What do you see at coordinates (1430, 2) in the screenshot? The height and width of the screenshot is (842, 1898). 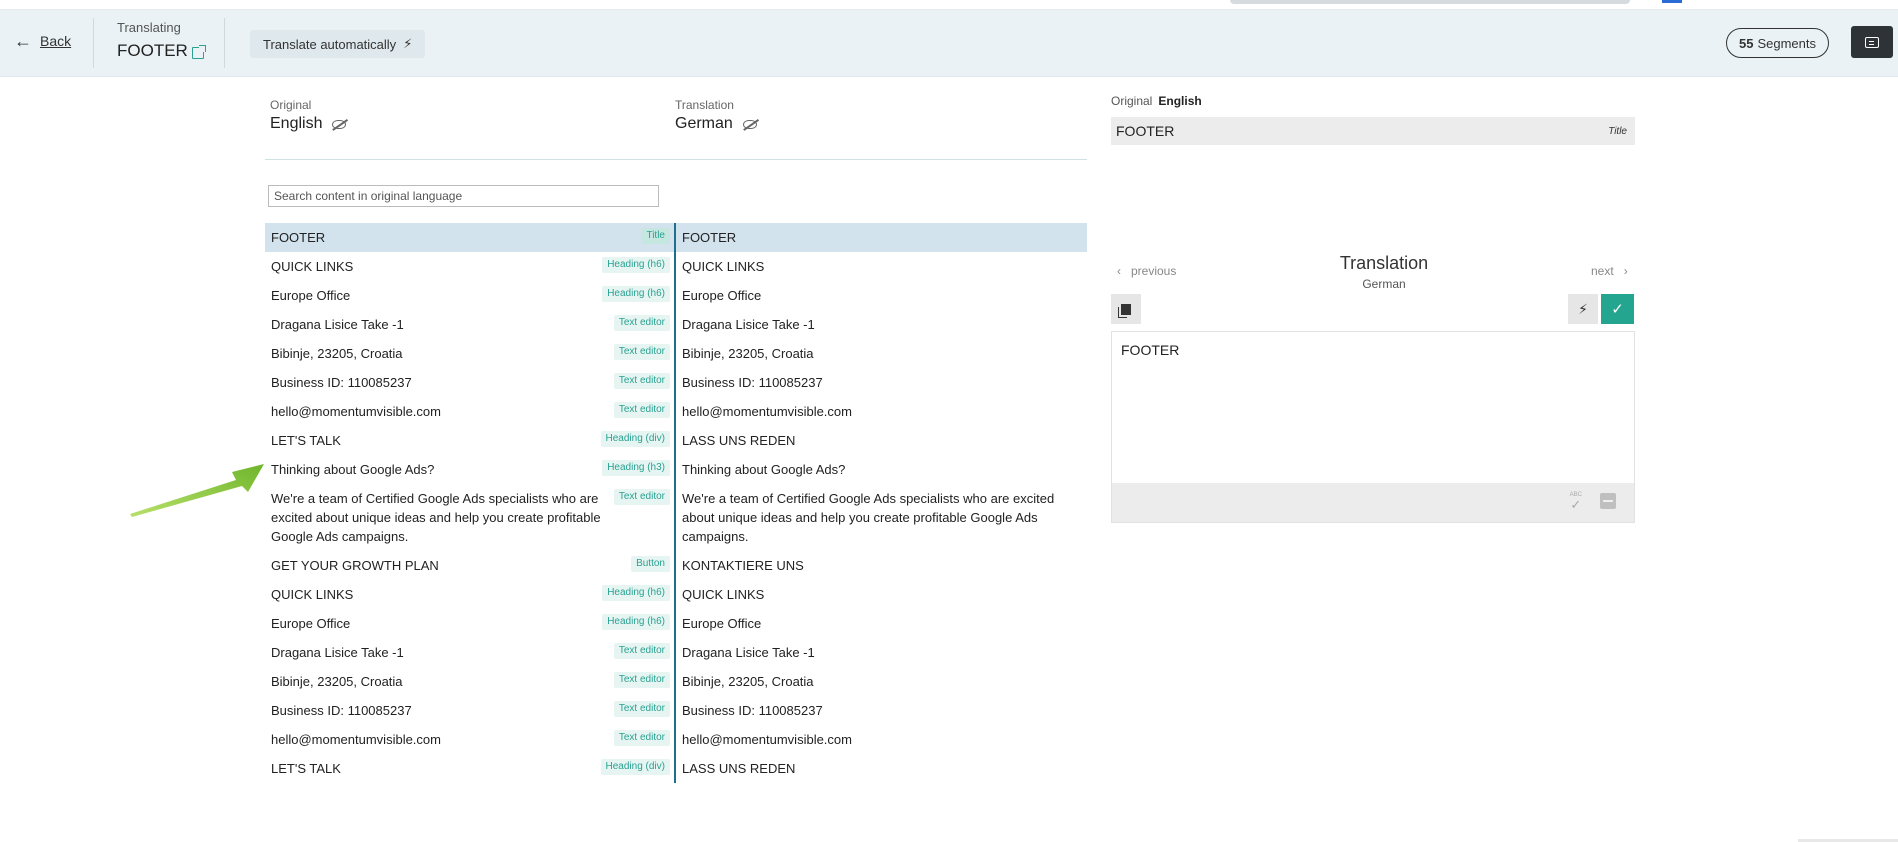 I see `horizontal-scrollbar` at bounding box center [1430, 2].